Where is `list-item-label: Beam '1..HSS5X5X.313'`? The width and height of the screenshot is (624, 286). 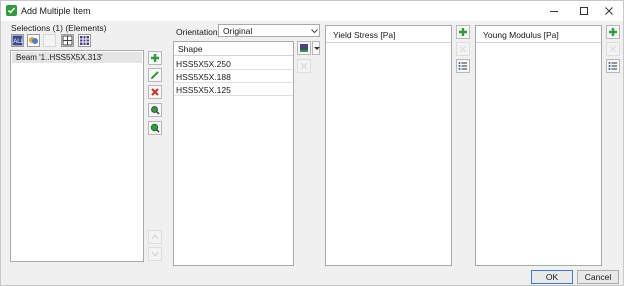 list-item-label: Beam '1..HSS5X5X.313' is located at coordinates (59, 57).